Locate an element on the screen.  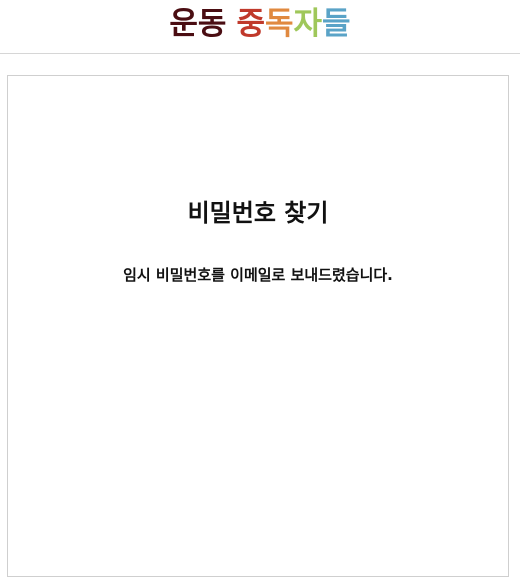
logo-text-part: 운동 is located at coordinates (198, 24).